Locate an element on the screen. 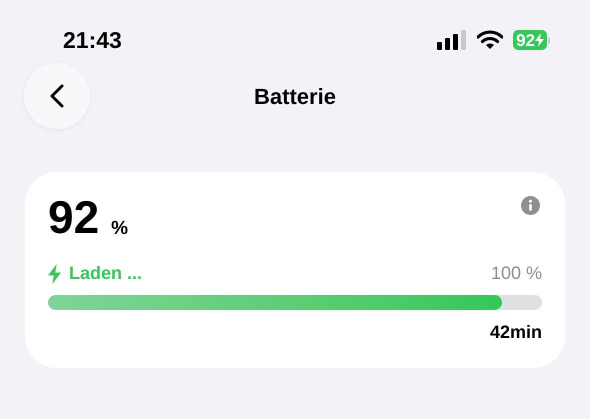 The image size is (590, 419). battery-percent: 92 is located at coordinates (74, 217).